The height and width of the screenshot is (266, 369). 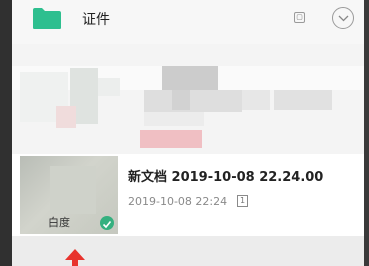 I want to click on folder-title: 证件, so click(x=96, y=20).